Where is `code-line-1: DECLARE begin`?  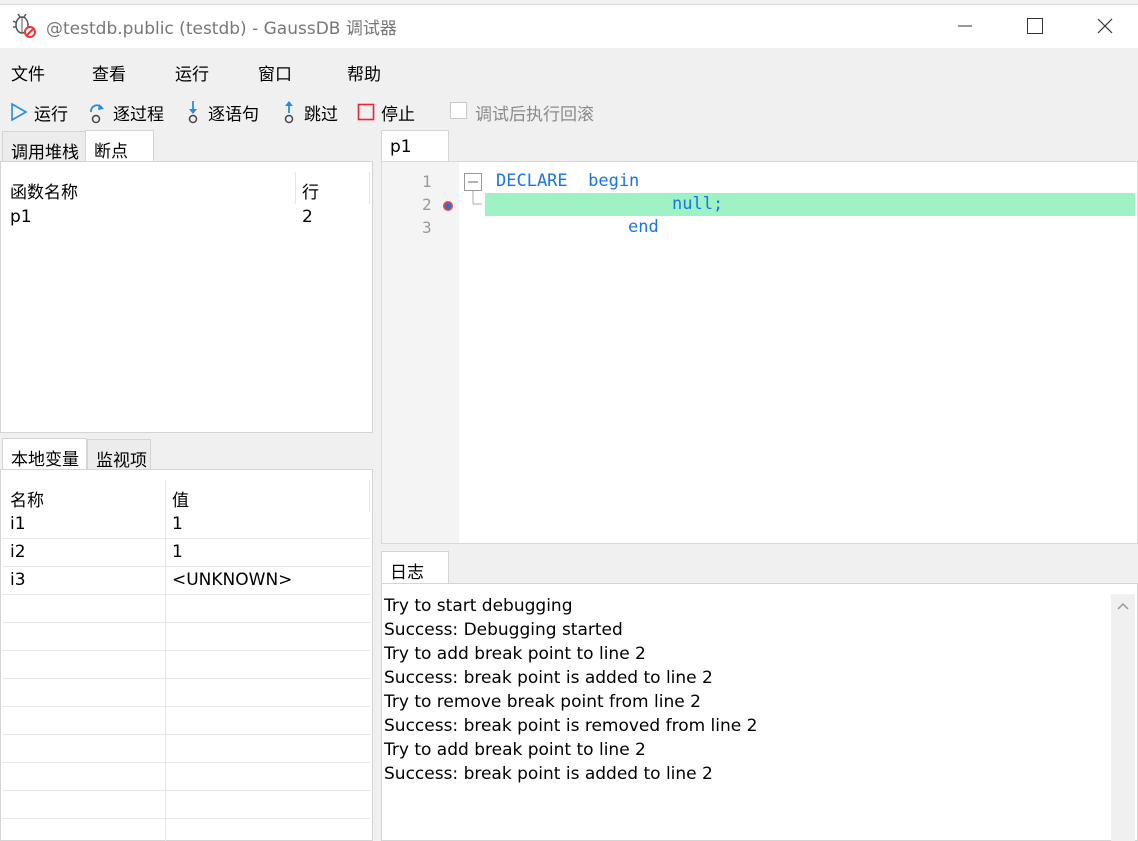 code-line-1: DECLARE begin is located at coordinates (568, 181).